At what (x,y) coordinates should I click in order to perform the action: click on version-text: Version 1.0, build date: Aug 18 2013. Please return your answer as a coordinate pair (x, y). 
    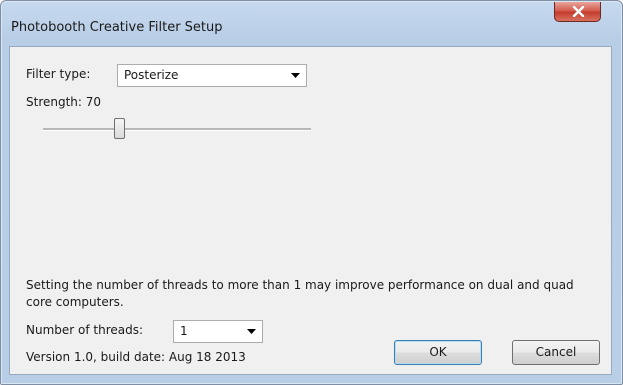
    Looking at the image, I should click on (136, 357).